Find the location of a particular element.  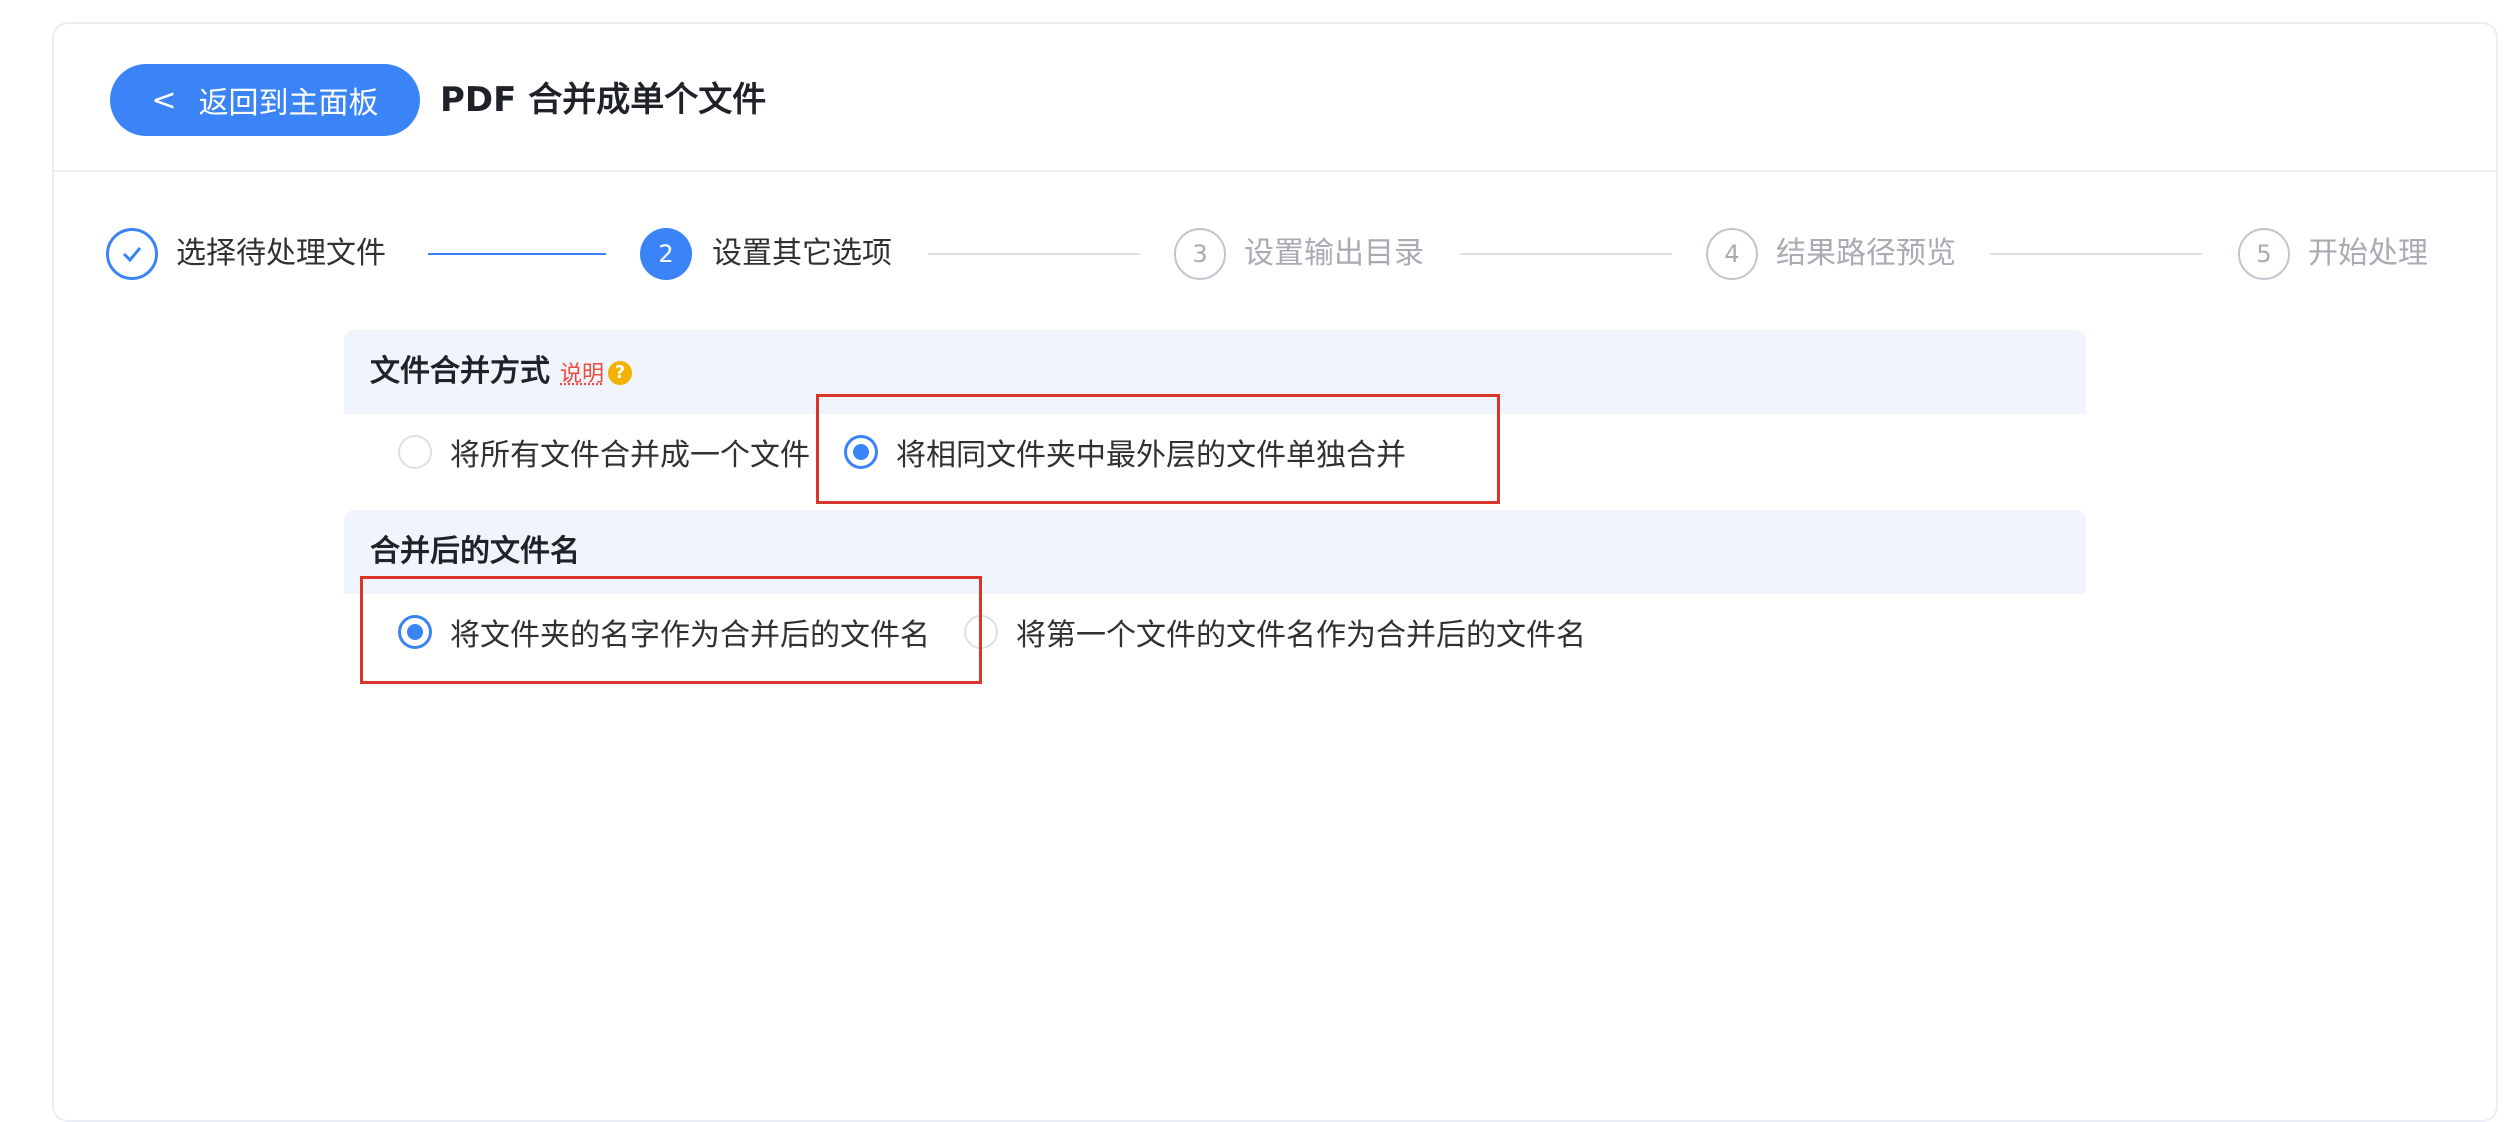

step-4-label: 结果路径预览 is located at coordinates (1866, 253).